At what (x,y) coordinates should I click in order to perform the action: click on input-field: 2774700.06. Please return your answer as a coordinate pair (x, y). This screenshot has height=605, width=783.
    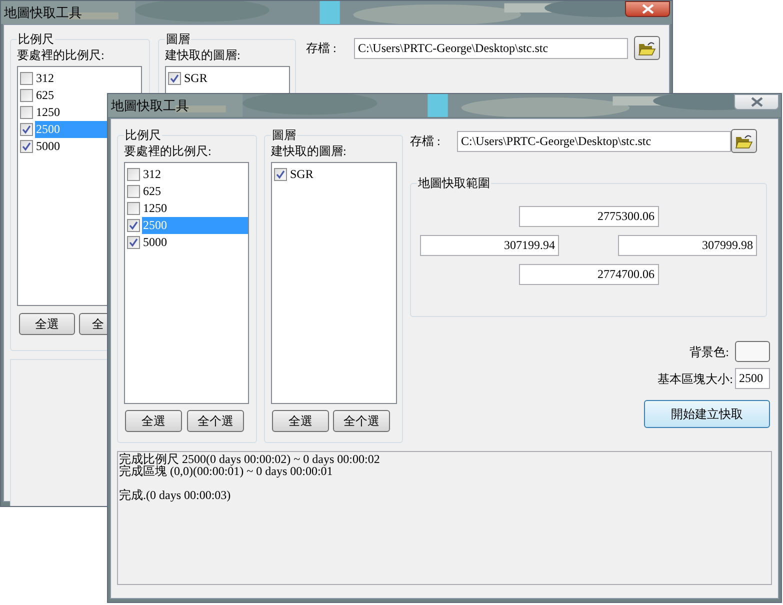
    Looking at the image, I should click on (588, 274).